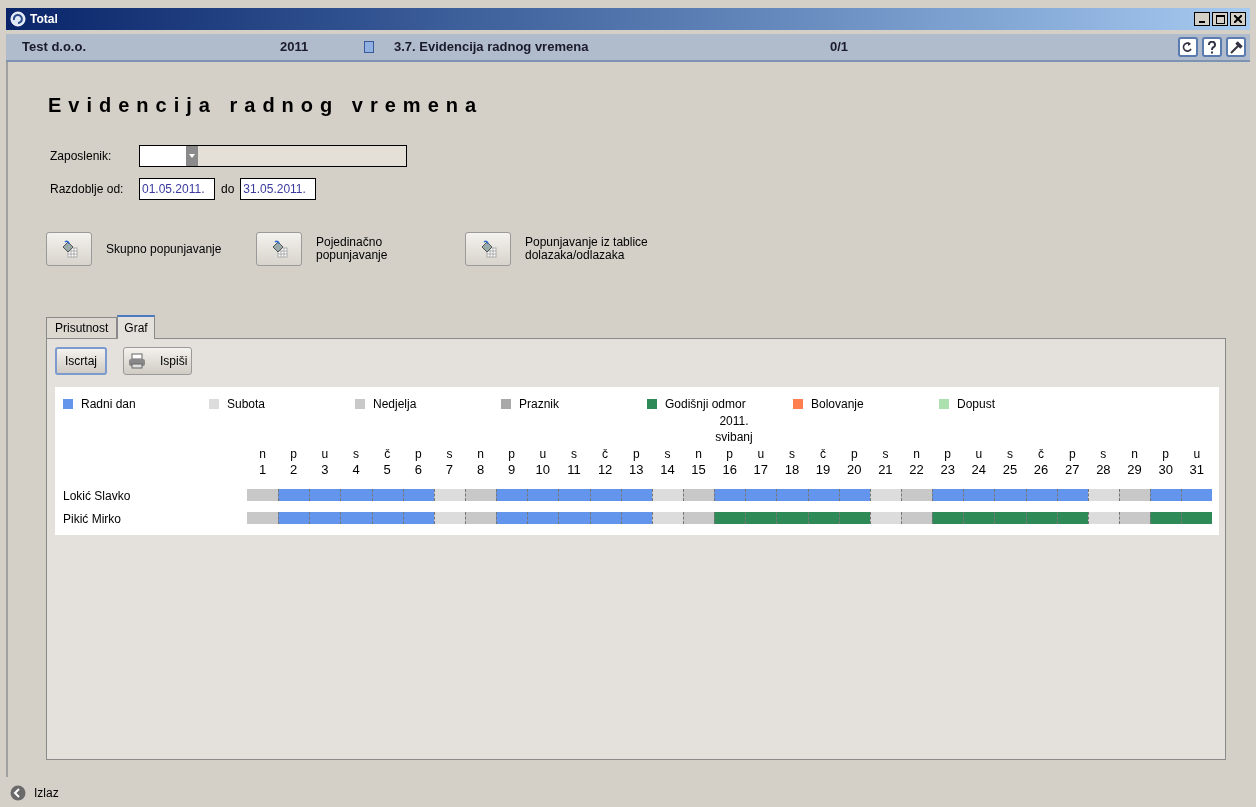  What do you see at coordinates (1188, 47) in the screenshot?
I see `refresh-button` at bounding box center [1188, 47].